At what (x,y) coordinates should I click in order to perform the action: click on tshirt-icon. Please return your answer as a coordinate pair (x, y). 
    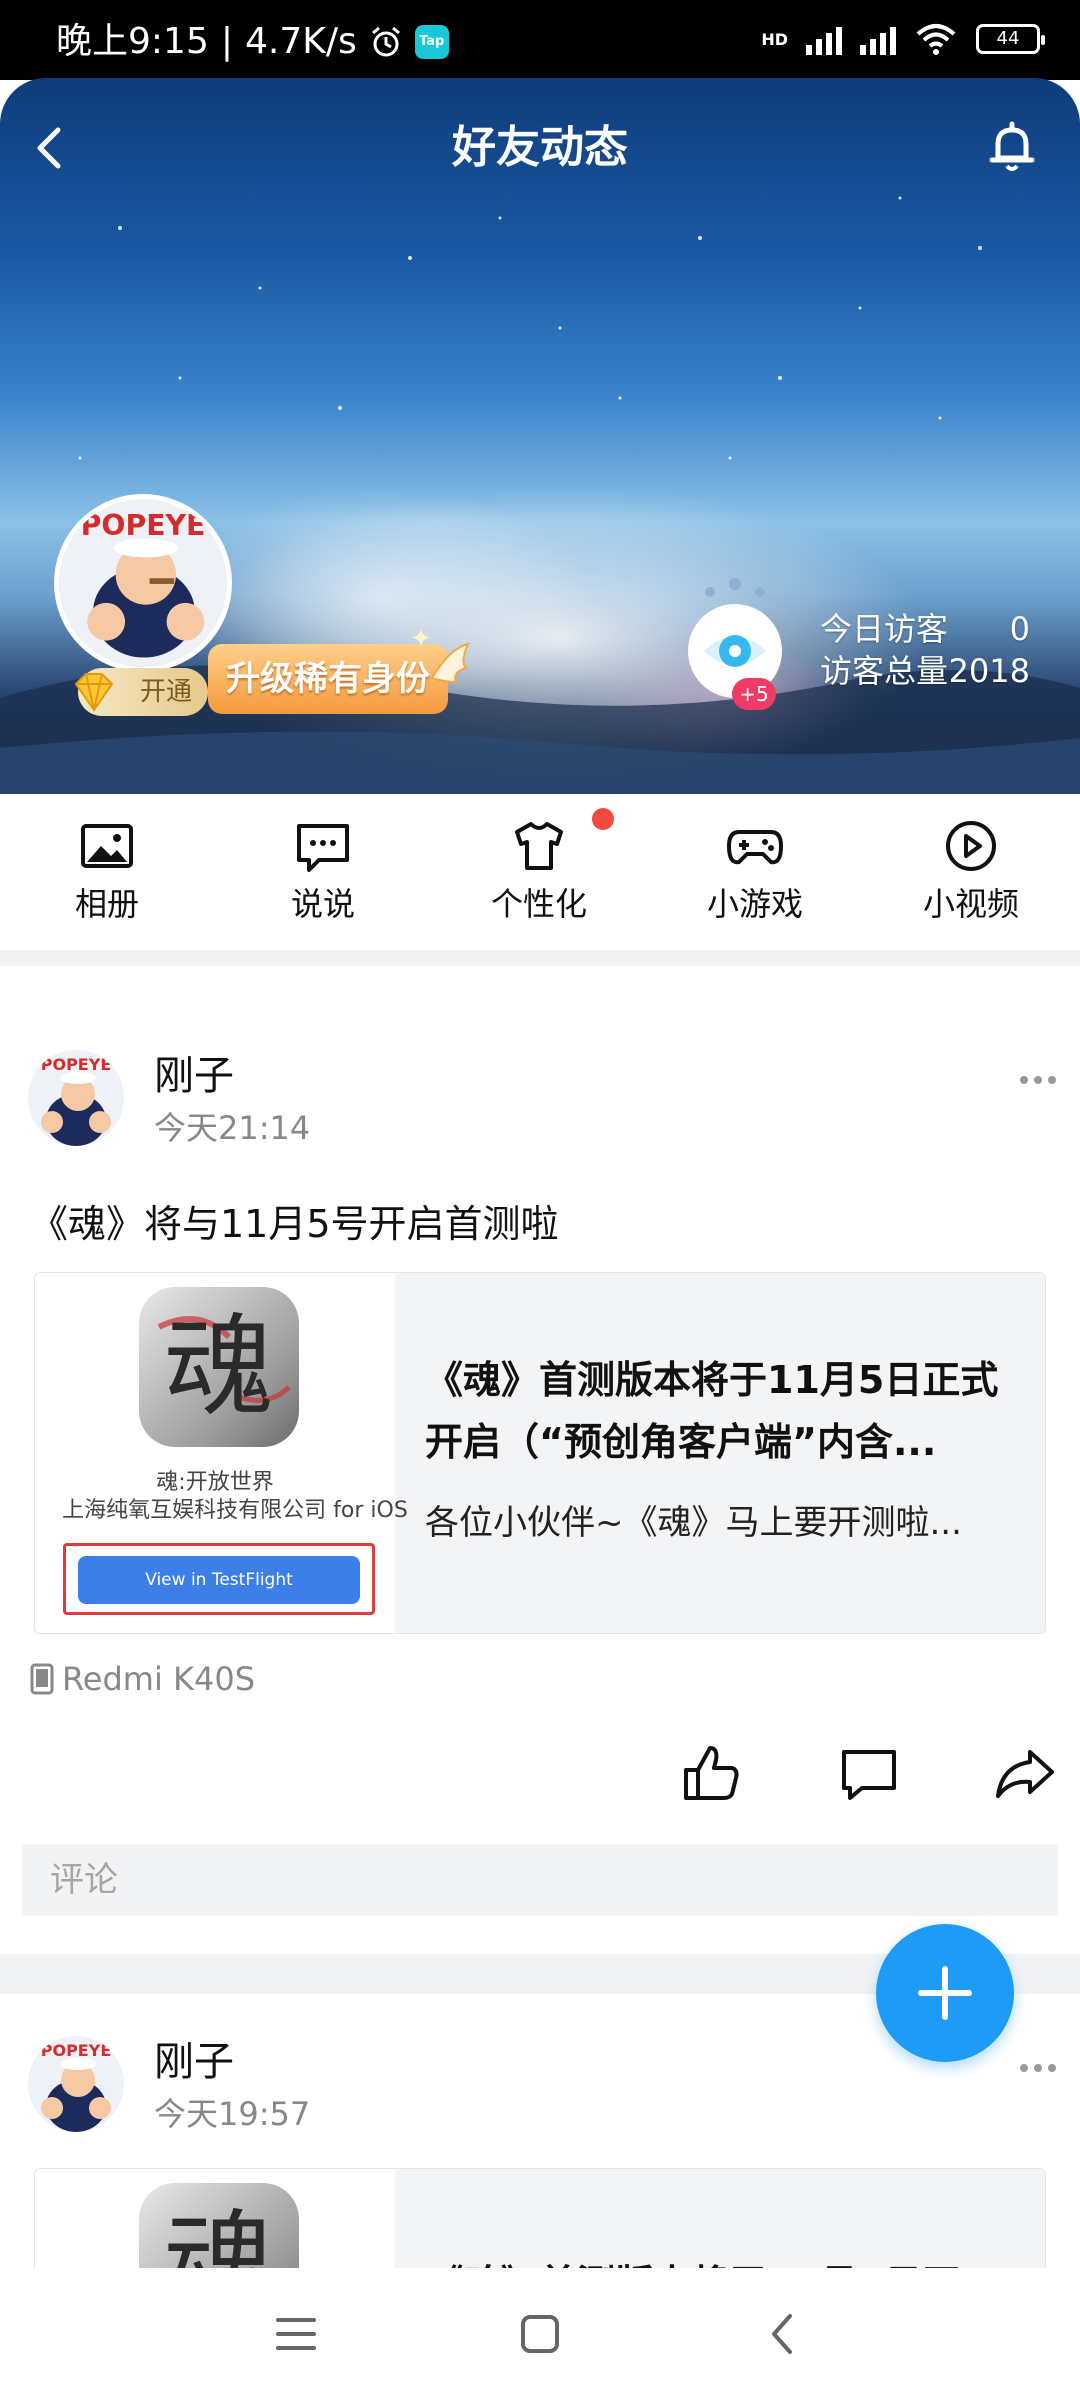
    Looking at the image, I should click on (539, 846).